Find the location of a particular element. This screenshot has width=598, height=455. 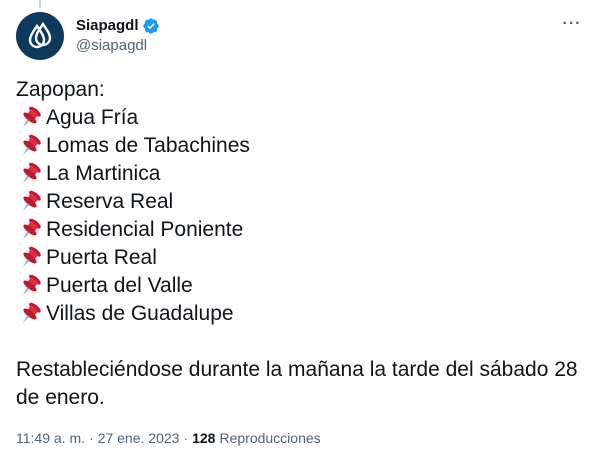

location-name: Villas de Guadalupe is located at coordinates (140, 313).